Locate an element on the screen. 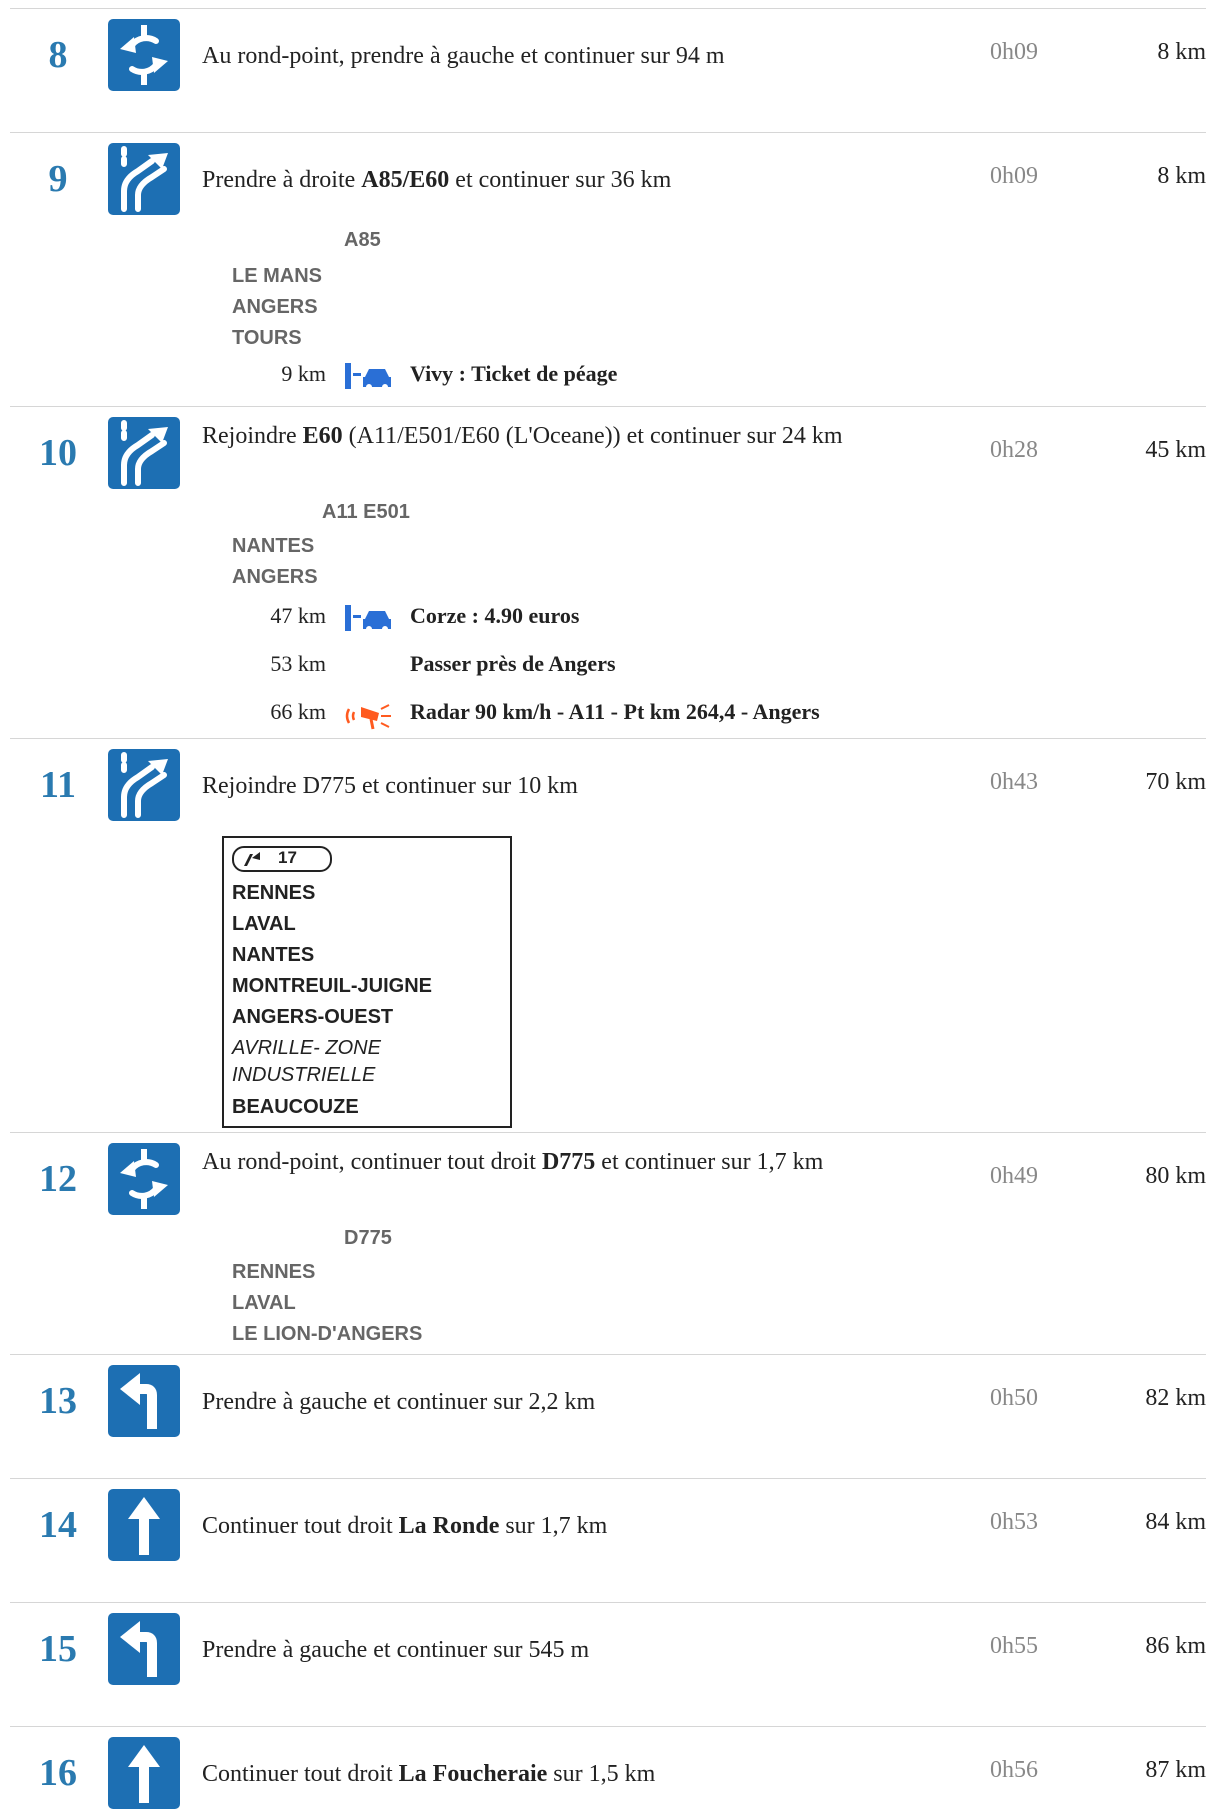  sign-destination: BEAUCOUZE is located at coordinates (295, 1107).